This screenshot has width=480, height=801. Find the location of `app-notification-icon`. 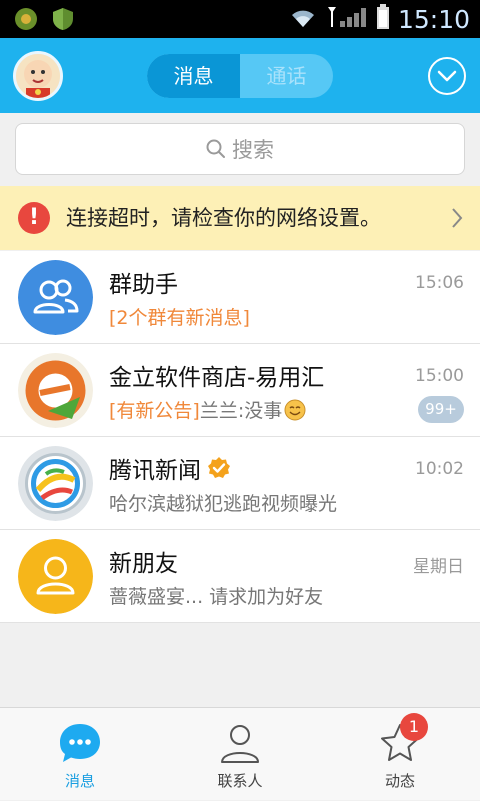

app-notification-icon is located at coordinates (26, 19).